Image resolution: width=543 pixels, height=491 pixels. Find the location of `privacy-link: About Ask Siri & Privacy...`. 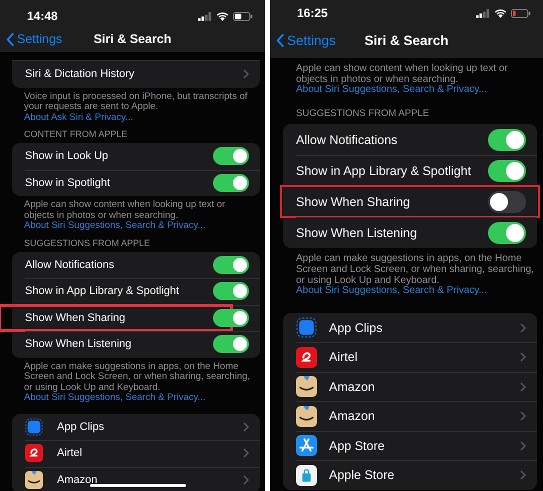

privacy-link: About Ask Siri & Privacy... is located at coordinates (79, 117).